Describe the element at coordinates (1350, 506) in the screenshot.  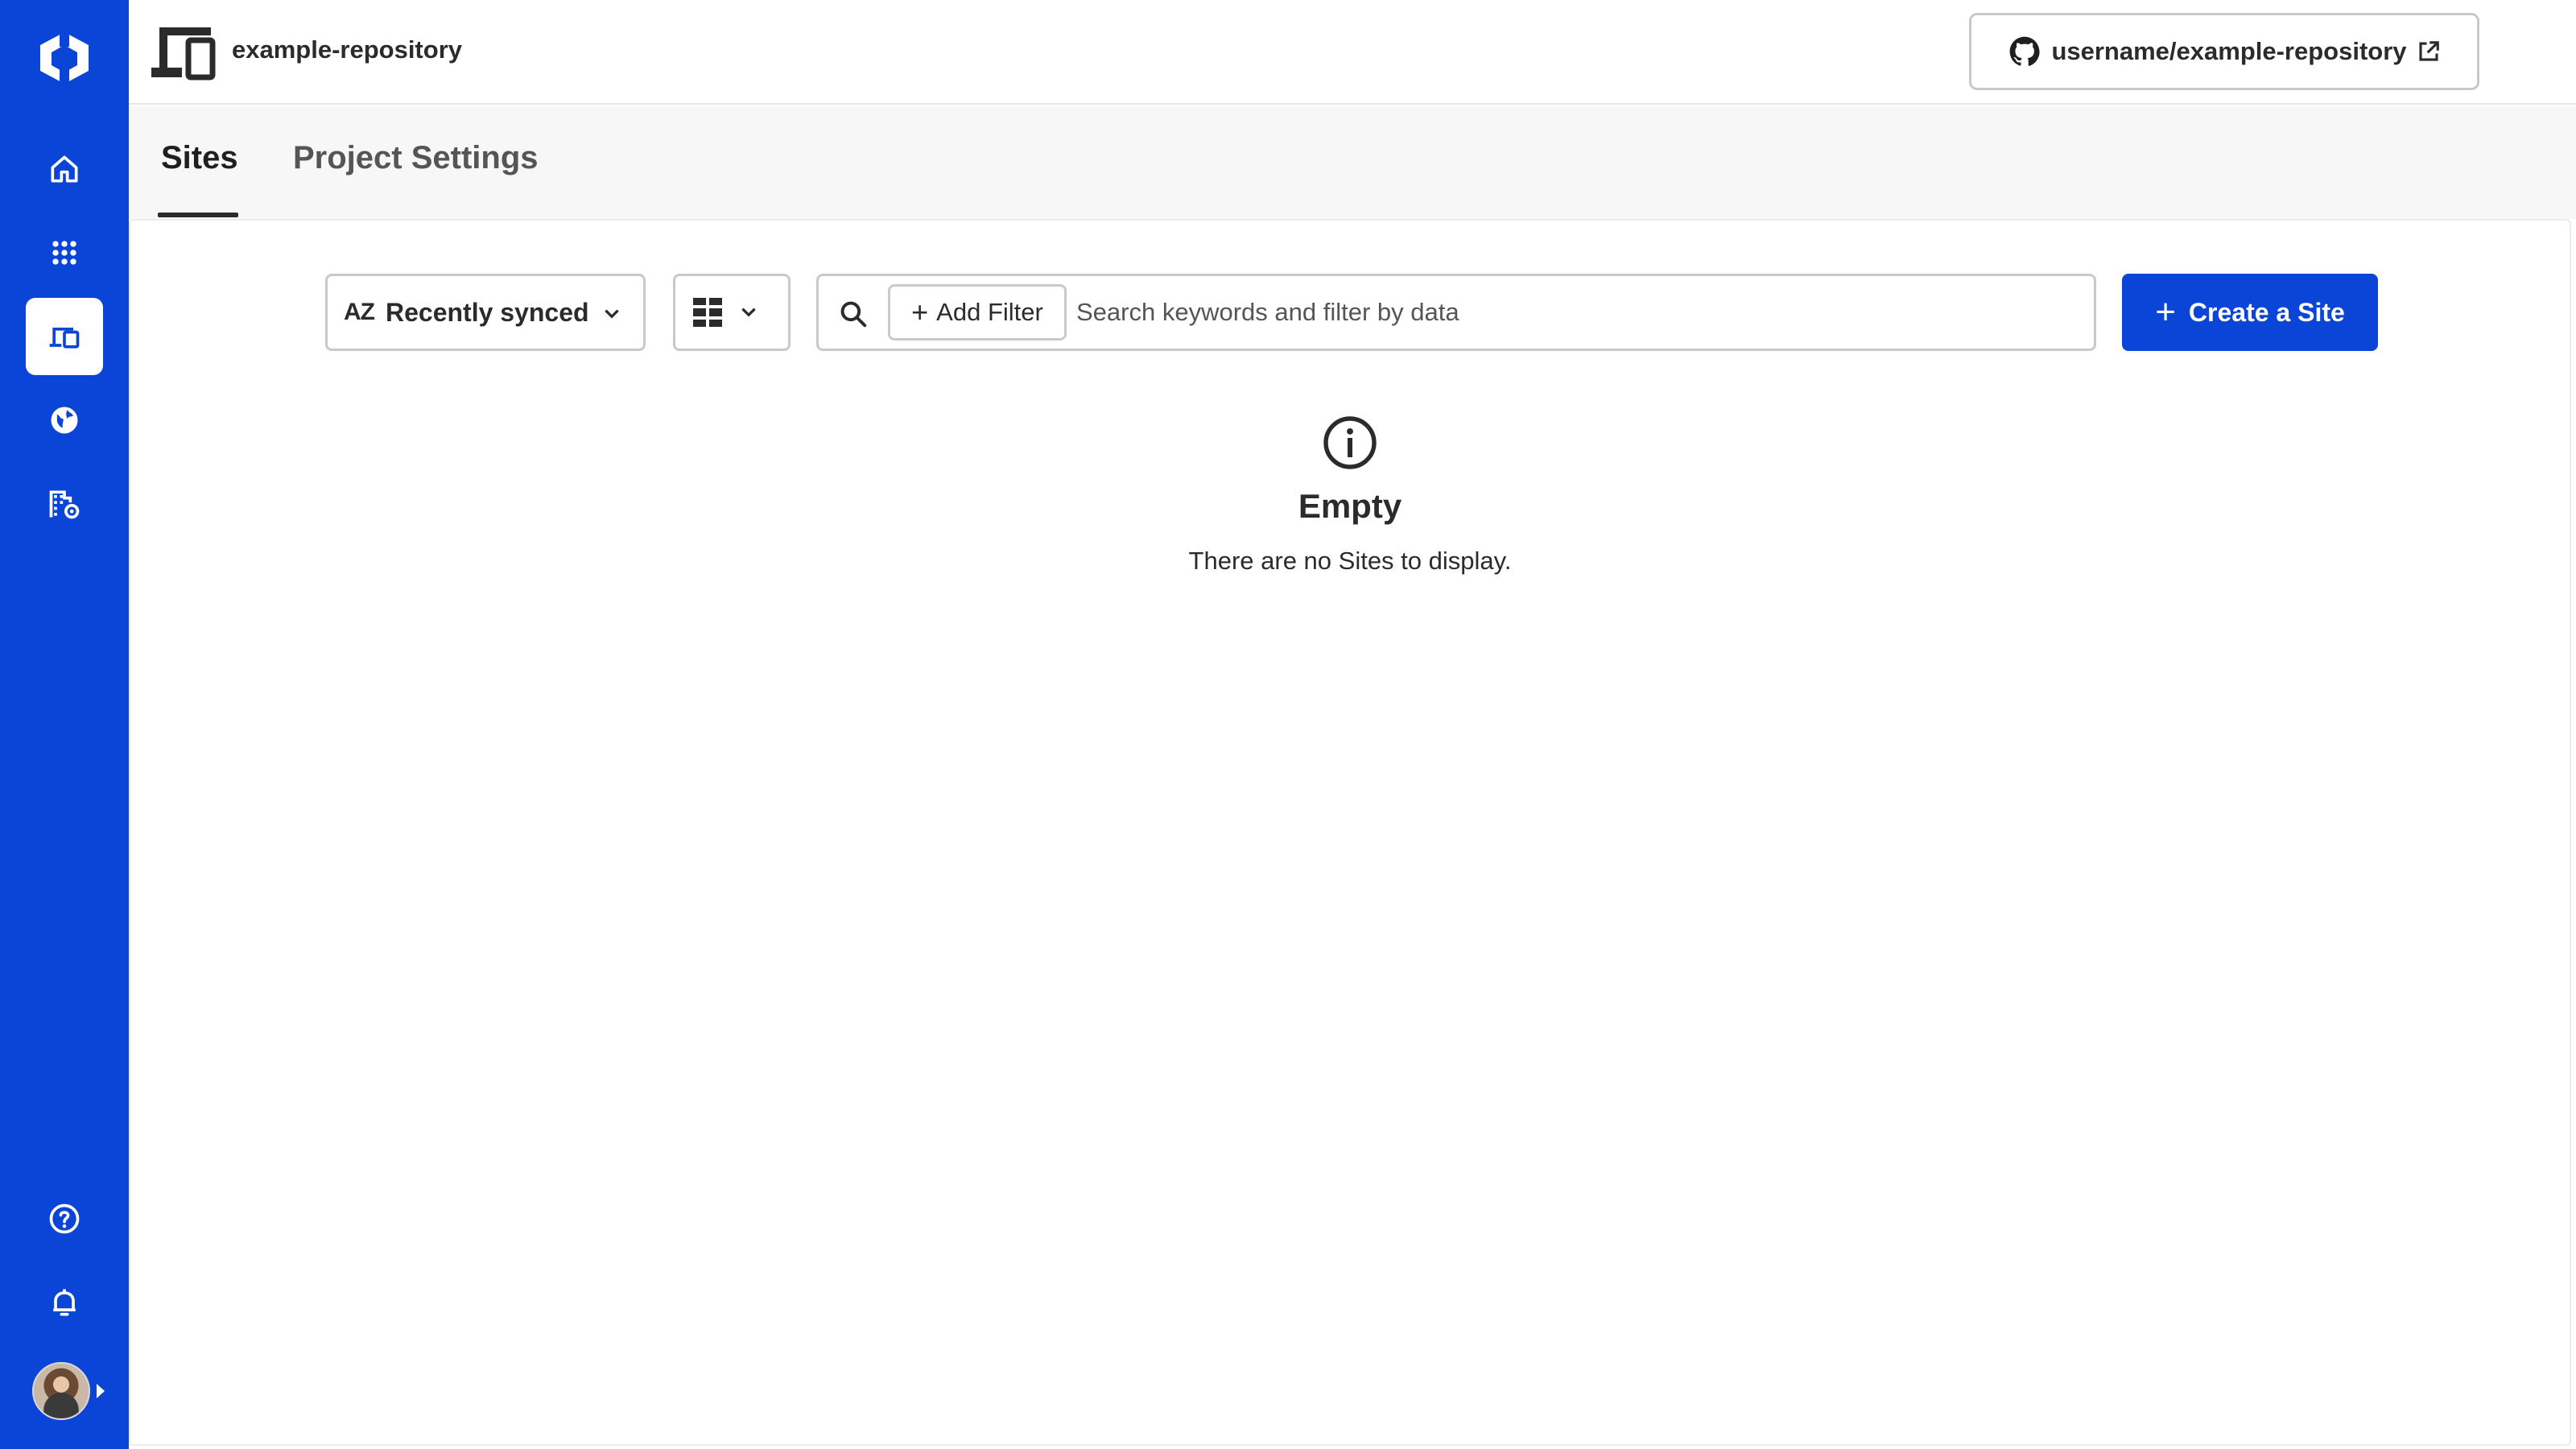
I see `empty-state-title: Empty` at that location.